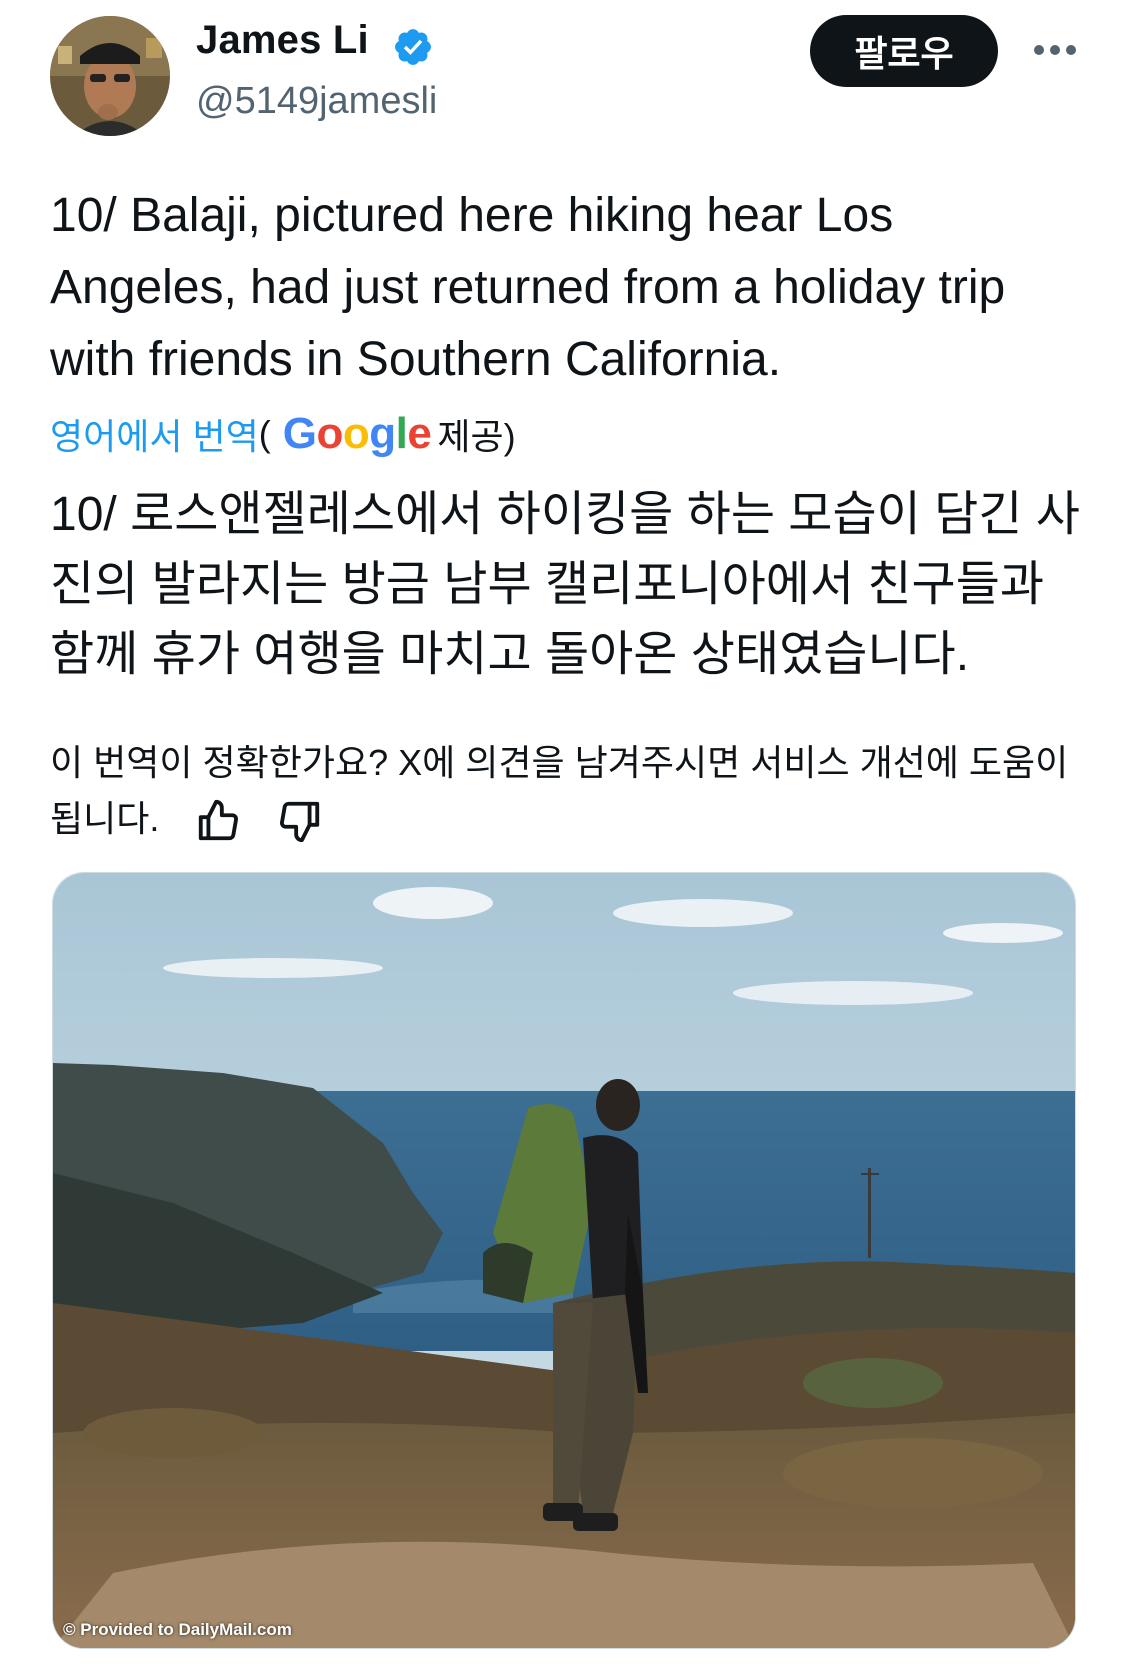  I want to click on photo-watermark: © Provided to DailyMail.com, so click(177, 1629).